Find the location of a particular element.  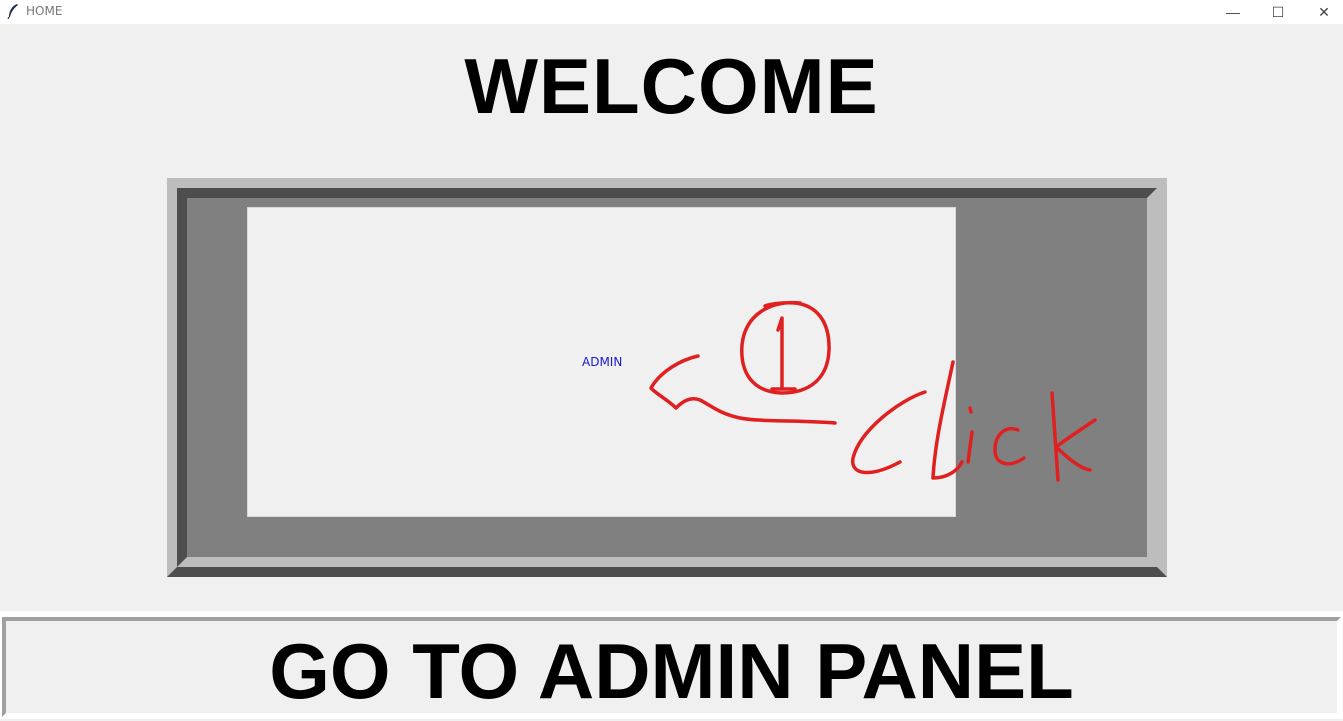

separator is located at coordinates (671, 613).